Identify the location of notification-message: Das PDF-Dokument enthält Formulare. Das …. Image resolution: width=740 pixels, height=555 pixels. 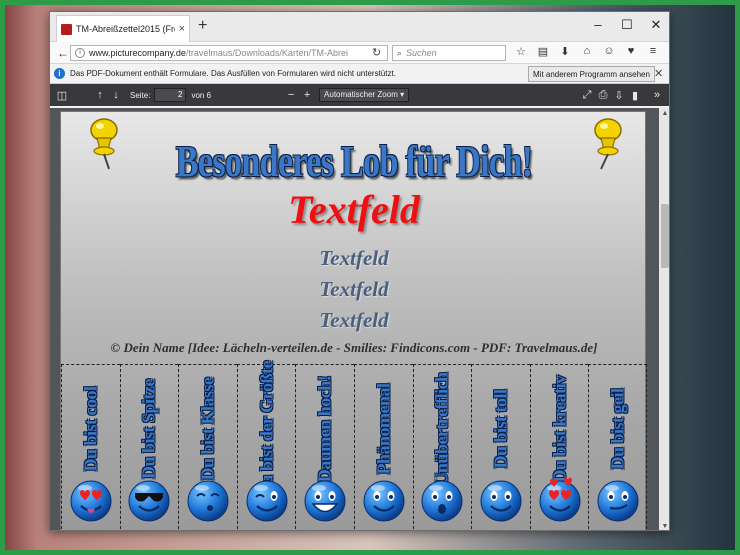
(233, 73).